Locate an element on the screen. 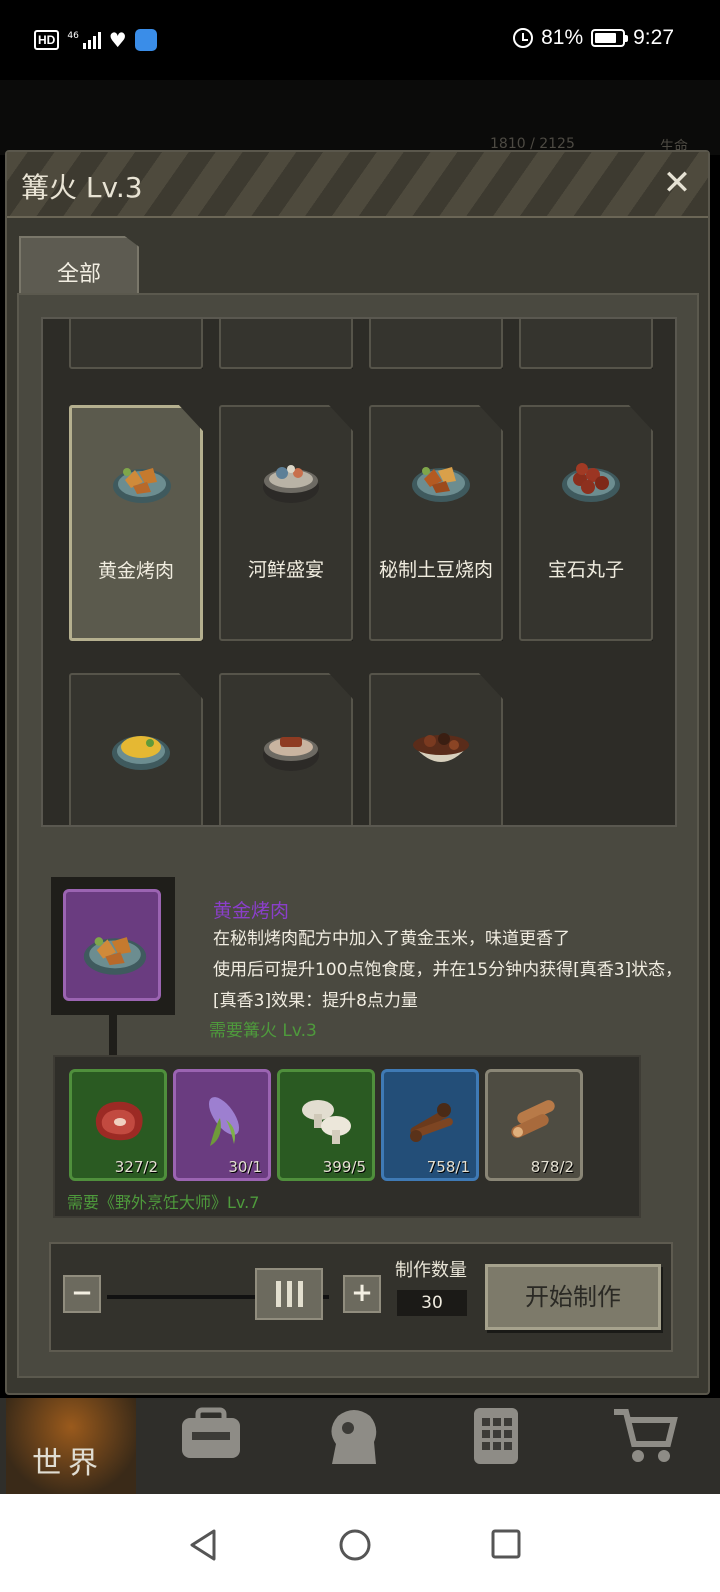 Image resolution: width=720 pixels, height=1592 pixels. material-firewood: 878/2 is located at coordinates (534, 1125).